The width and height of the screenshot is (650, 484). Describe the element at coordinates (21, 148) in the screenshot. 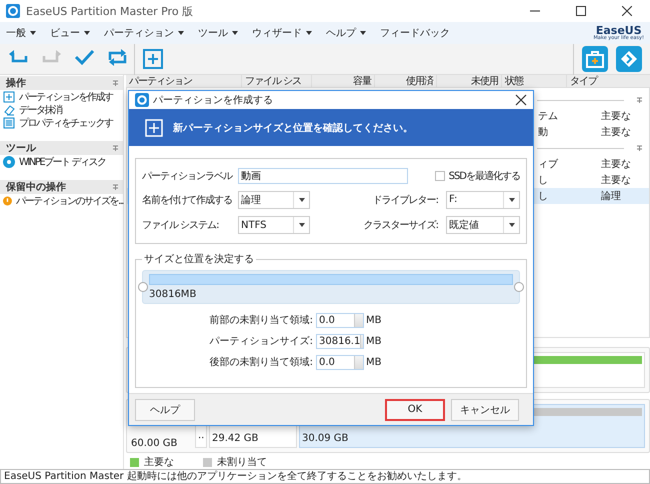

I see `section-title: ツール` at that location.